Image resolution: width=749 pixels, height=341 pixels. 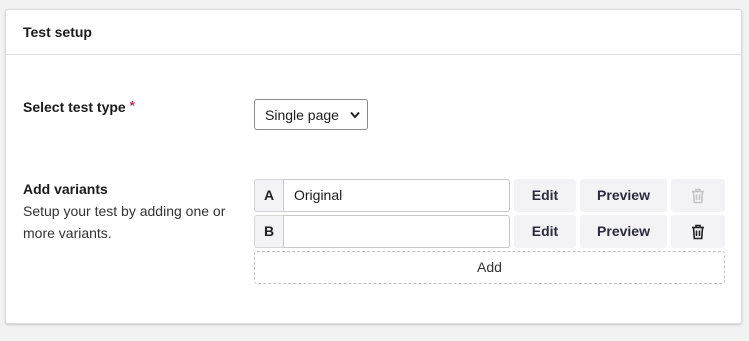 I want to click on variant-name-input, so click(x=396, y=231).